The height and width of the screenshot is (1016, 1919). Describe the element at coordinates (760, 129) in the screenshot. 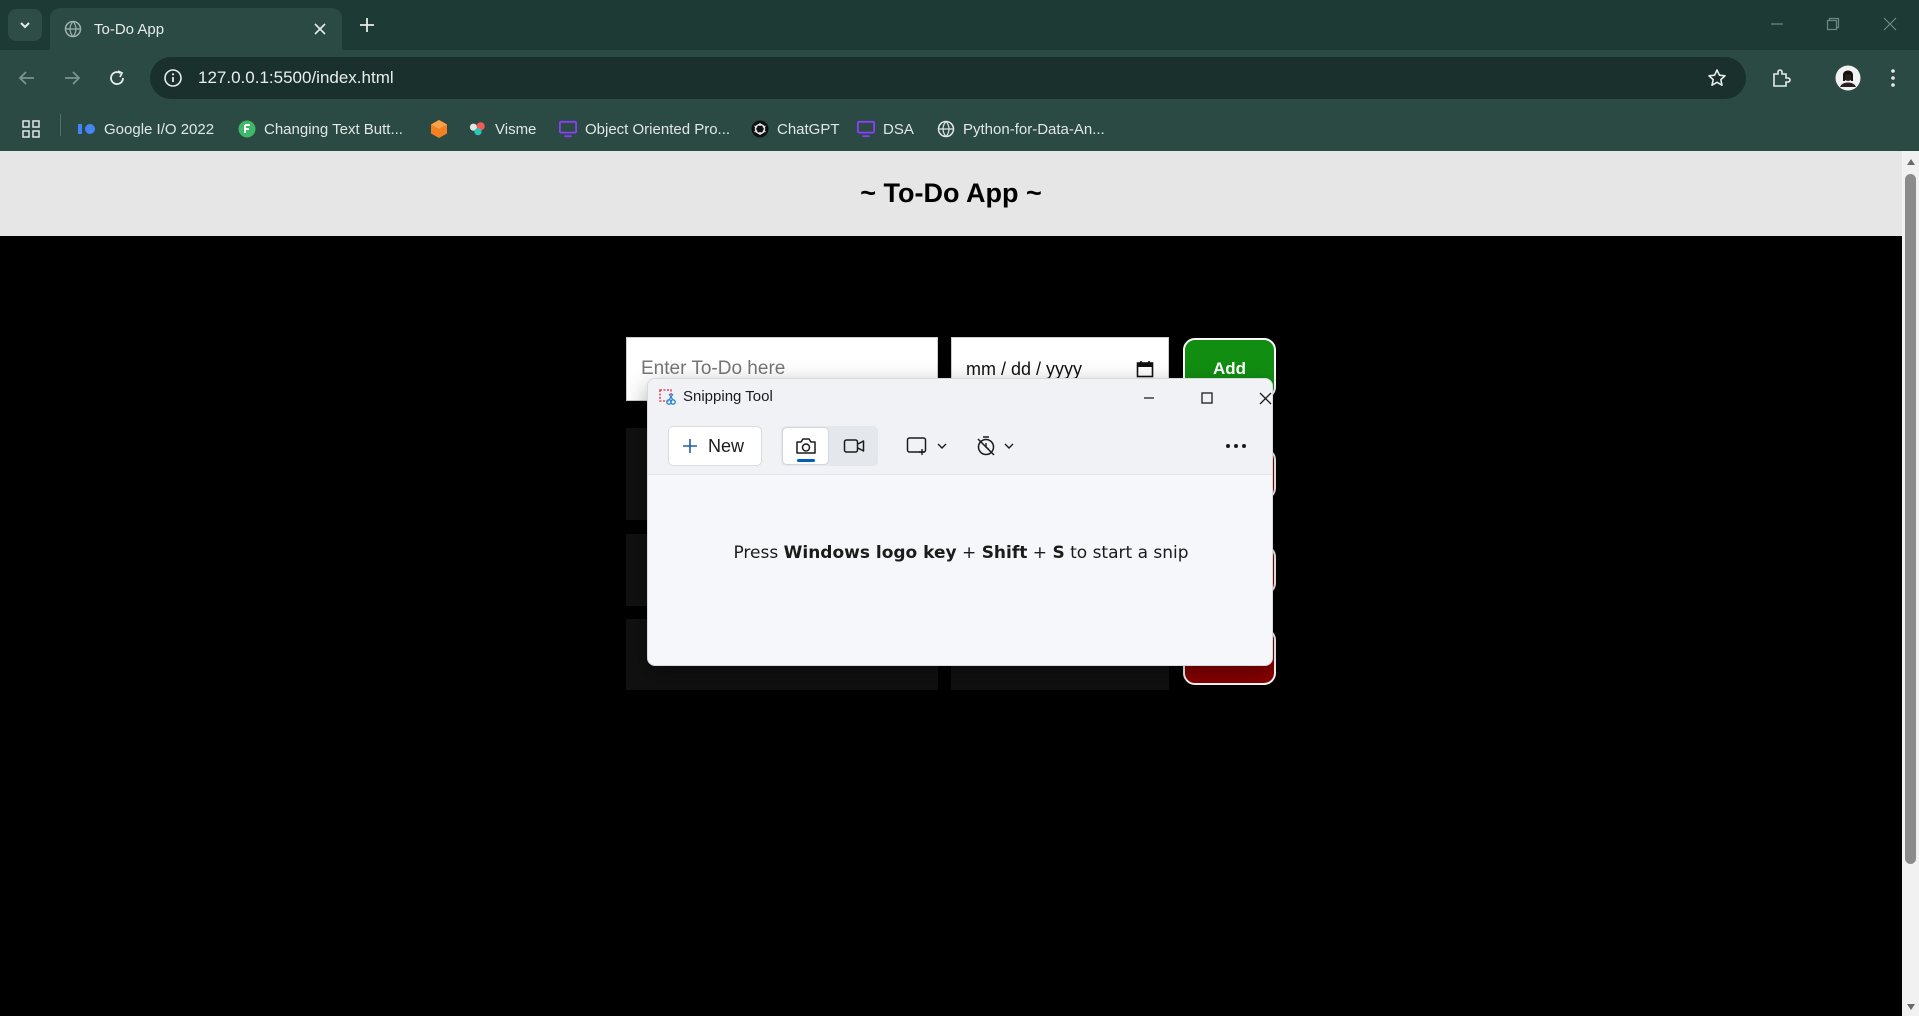

I see `chatgpt-icon` at that location.